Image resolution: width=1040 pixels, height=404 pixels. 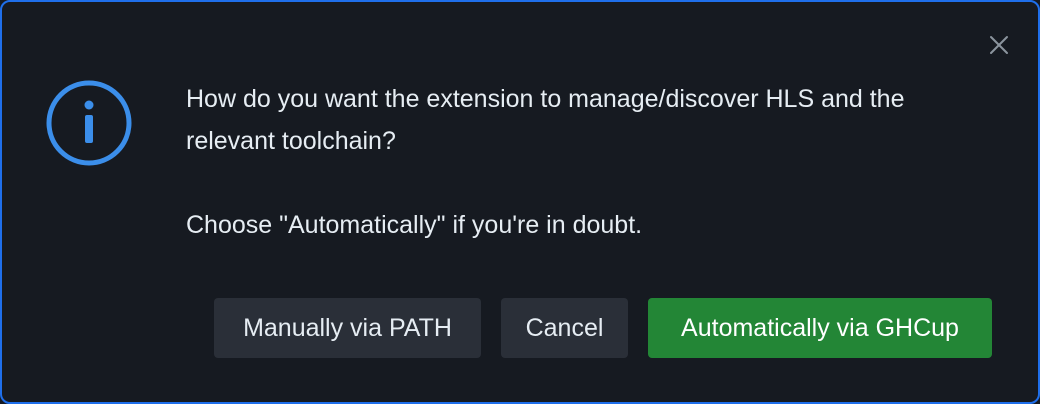 What do you see at coordinates (820, 328) in the screenshot?
I see `automatically-via-ghcup-button: Automatically via GHCup` at bounding box center [820, 328].